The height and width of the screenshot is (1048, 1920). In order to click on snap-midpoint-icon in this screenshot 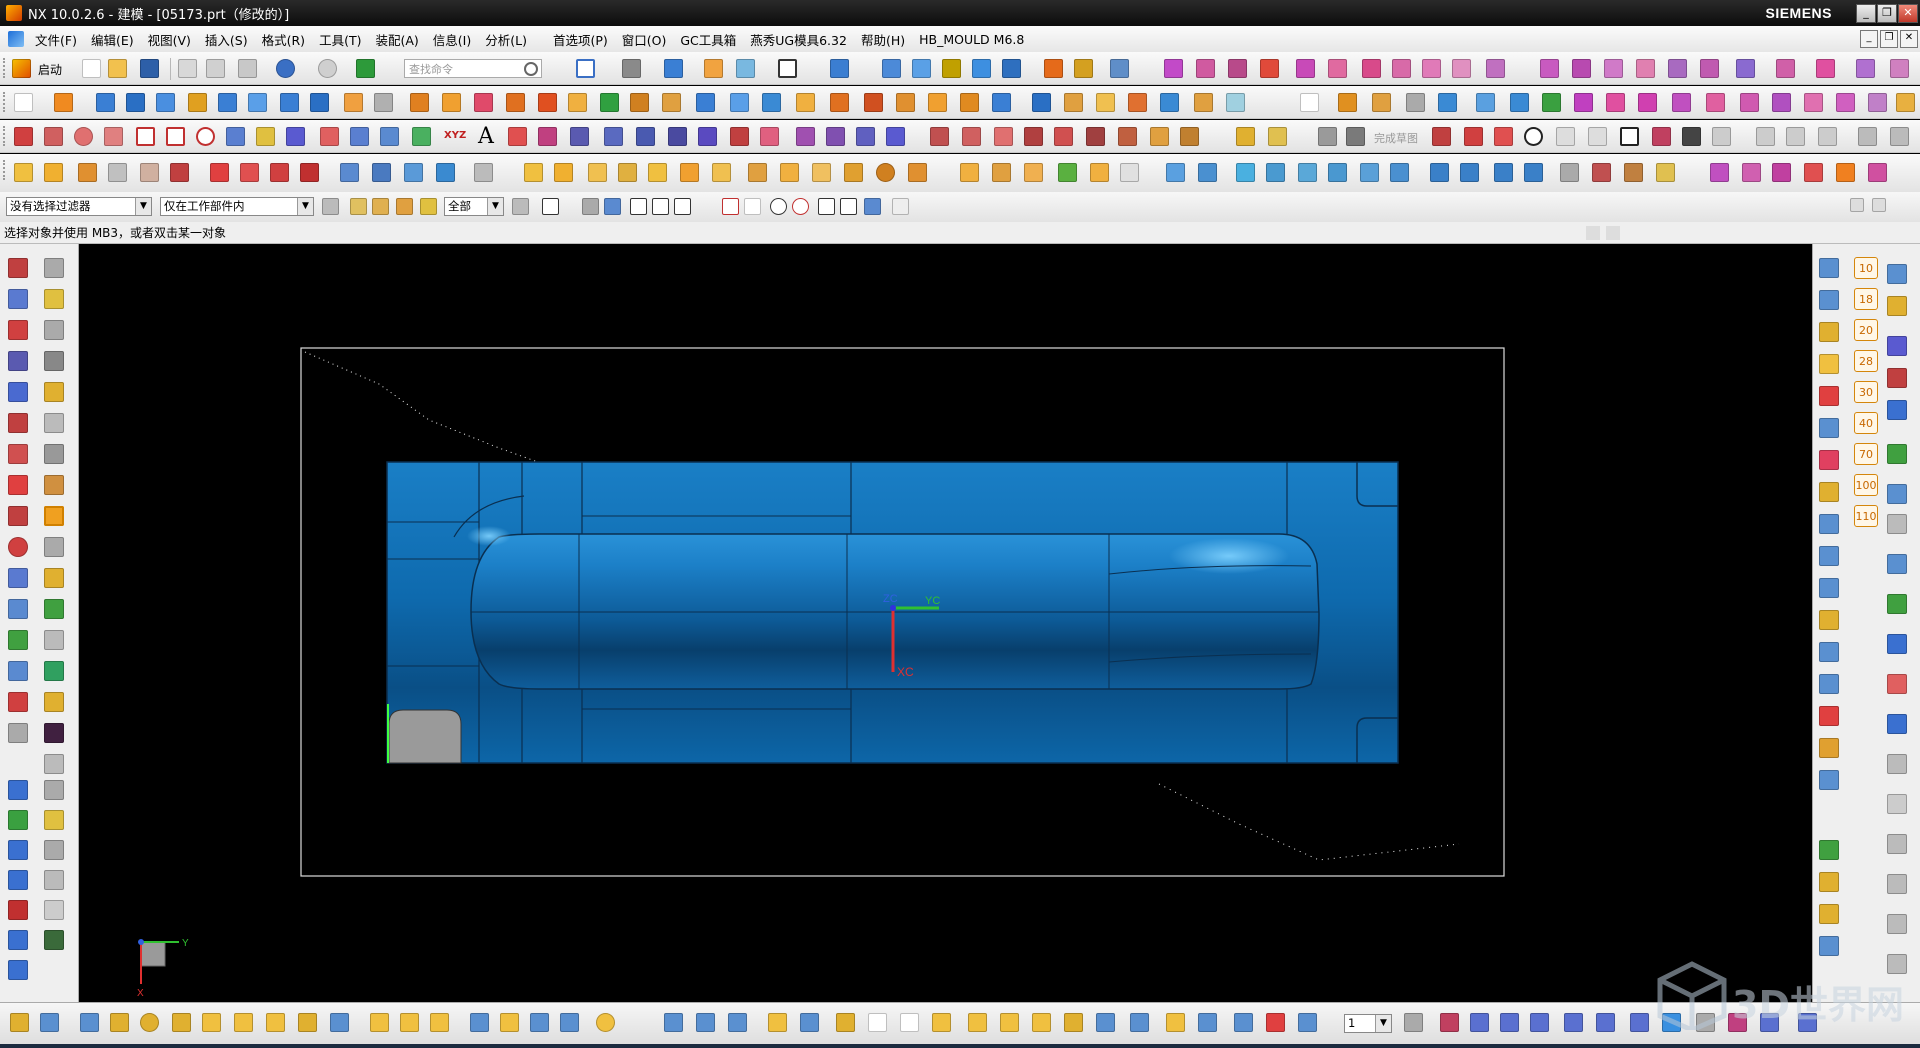, I will do `click(660, 206)`.